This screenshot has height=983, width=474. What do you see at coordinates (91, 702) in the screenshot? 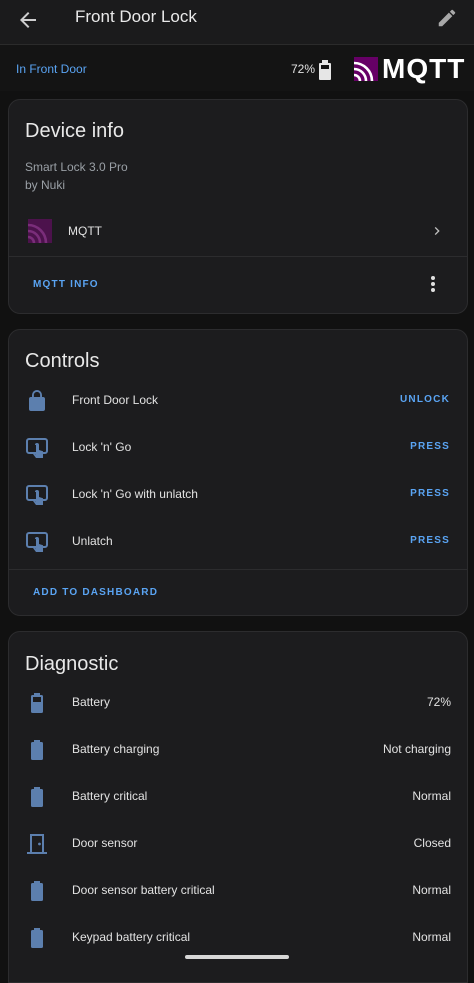
I see `diagnostic-label: Battery` at bounding box center [91, 702].